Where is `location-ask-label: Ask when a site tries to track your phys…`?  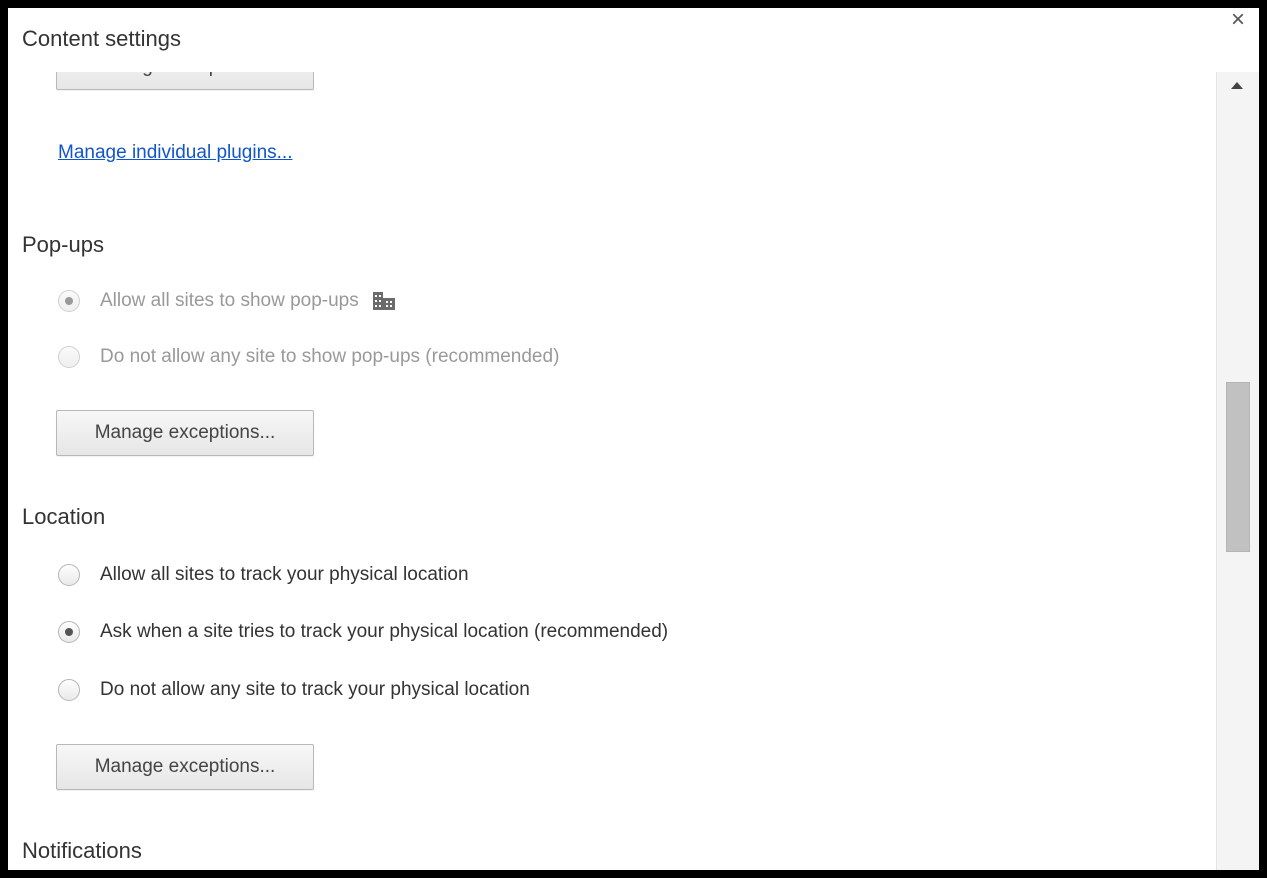 location-ask-label: Ask when a site tries to track your phys… is located at coordinates (384, 631).